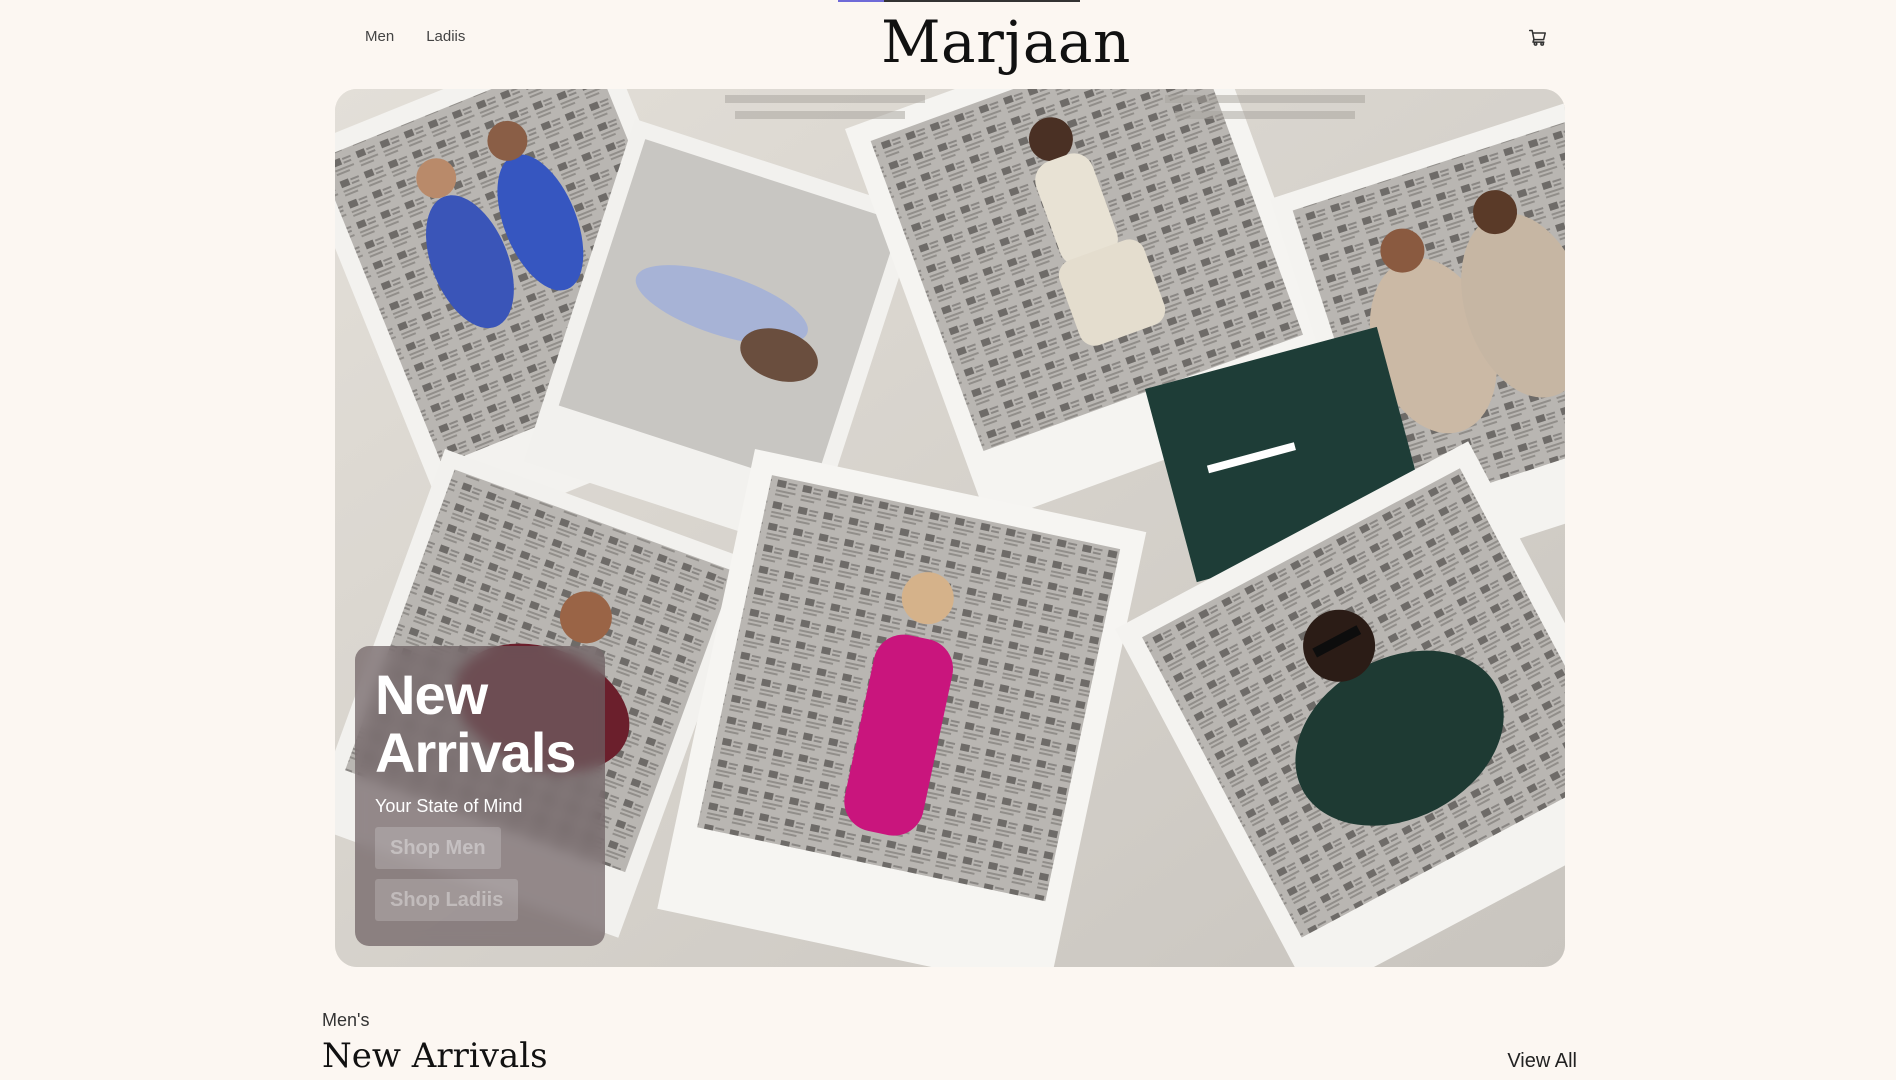 The width and height of the screenshot is (1896, 1080). Describe the element at coordinates (431, 694) in the screenshot. I see `hero-title-line-1: New` at that location.